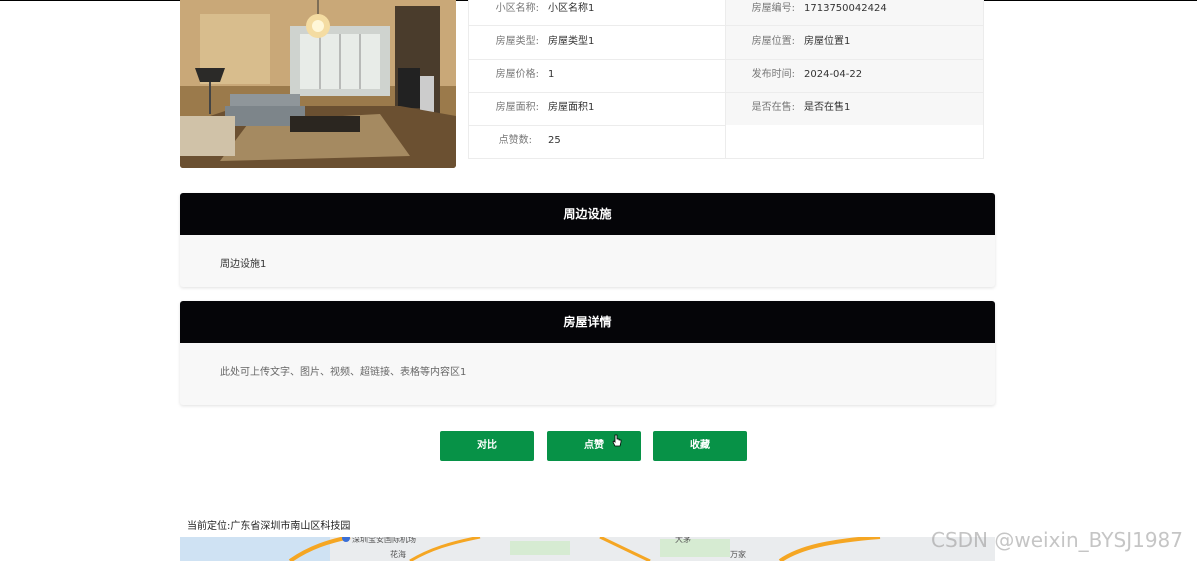 This screenshot has width=1197, height=561. What do you see at coordinates (738, 554) in the screenshot?
I see `map-label-wanjia: 万家` at bounding box center [738, 554].